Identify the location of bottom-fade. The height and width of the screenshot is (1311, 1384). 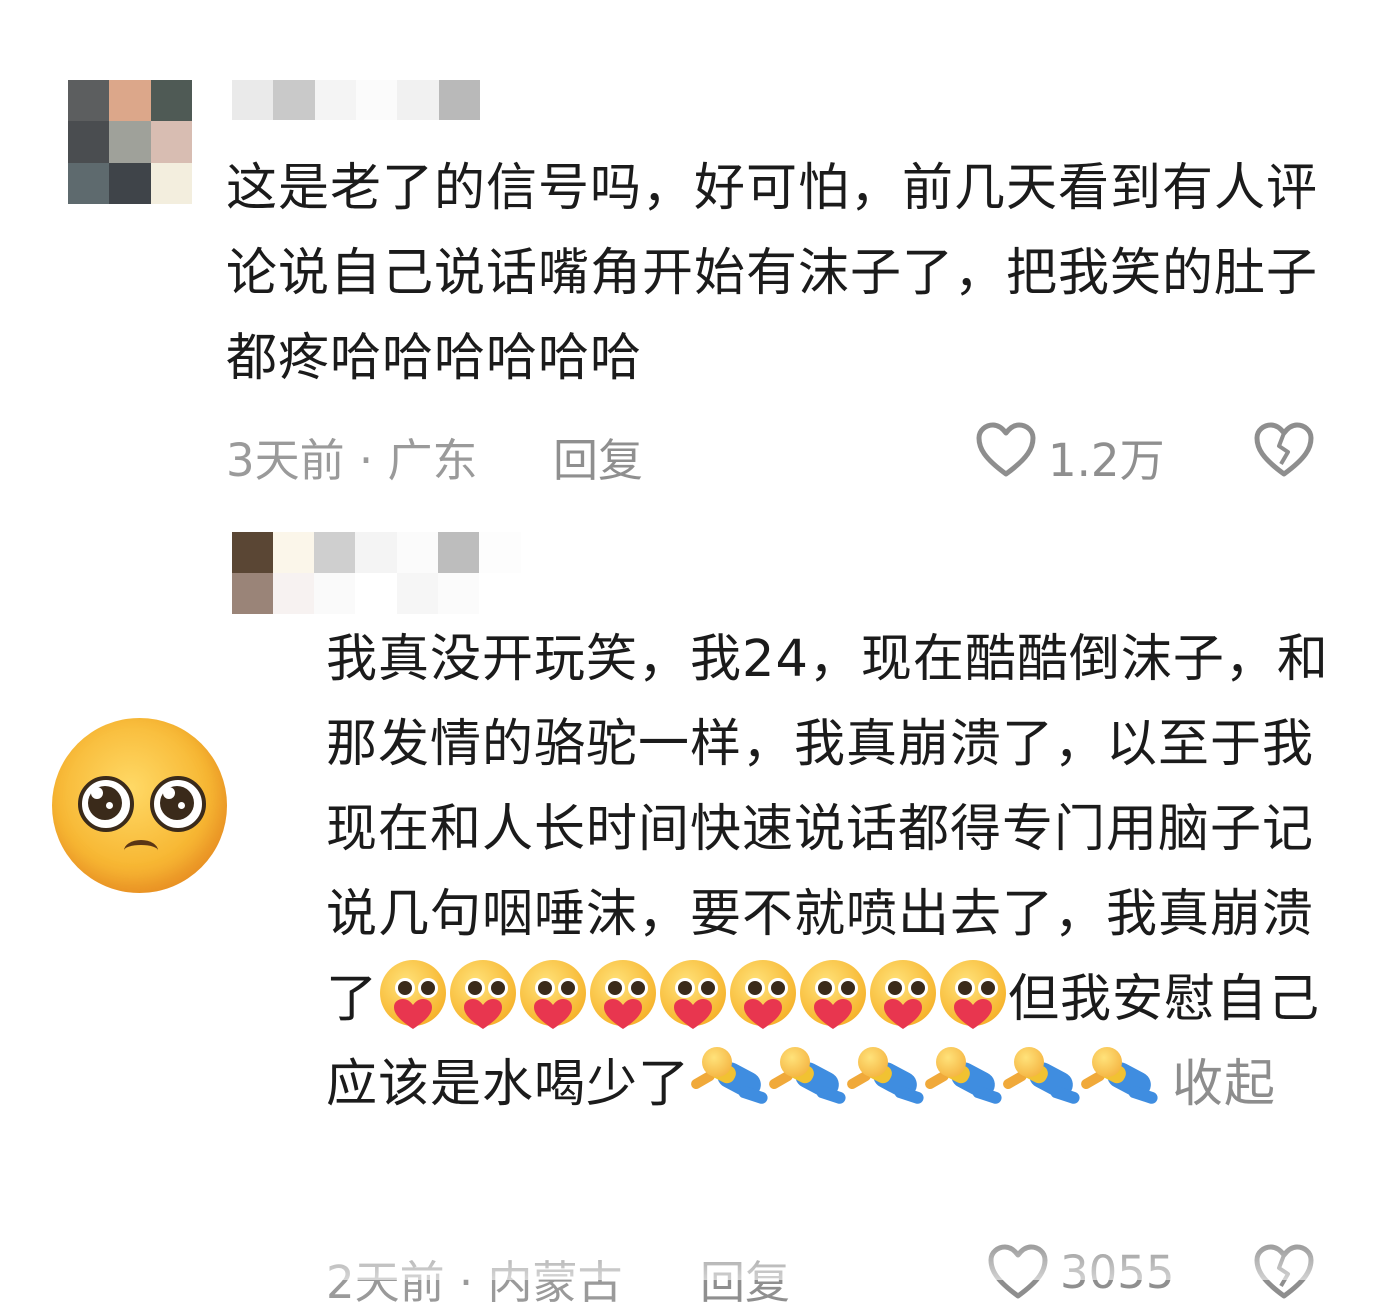
(692, 1257).